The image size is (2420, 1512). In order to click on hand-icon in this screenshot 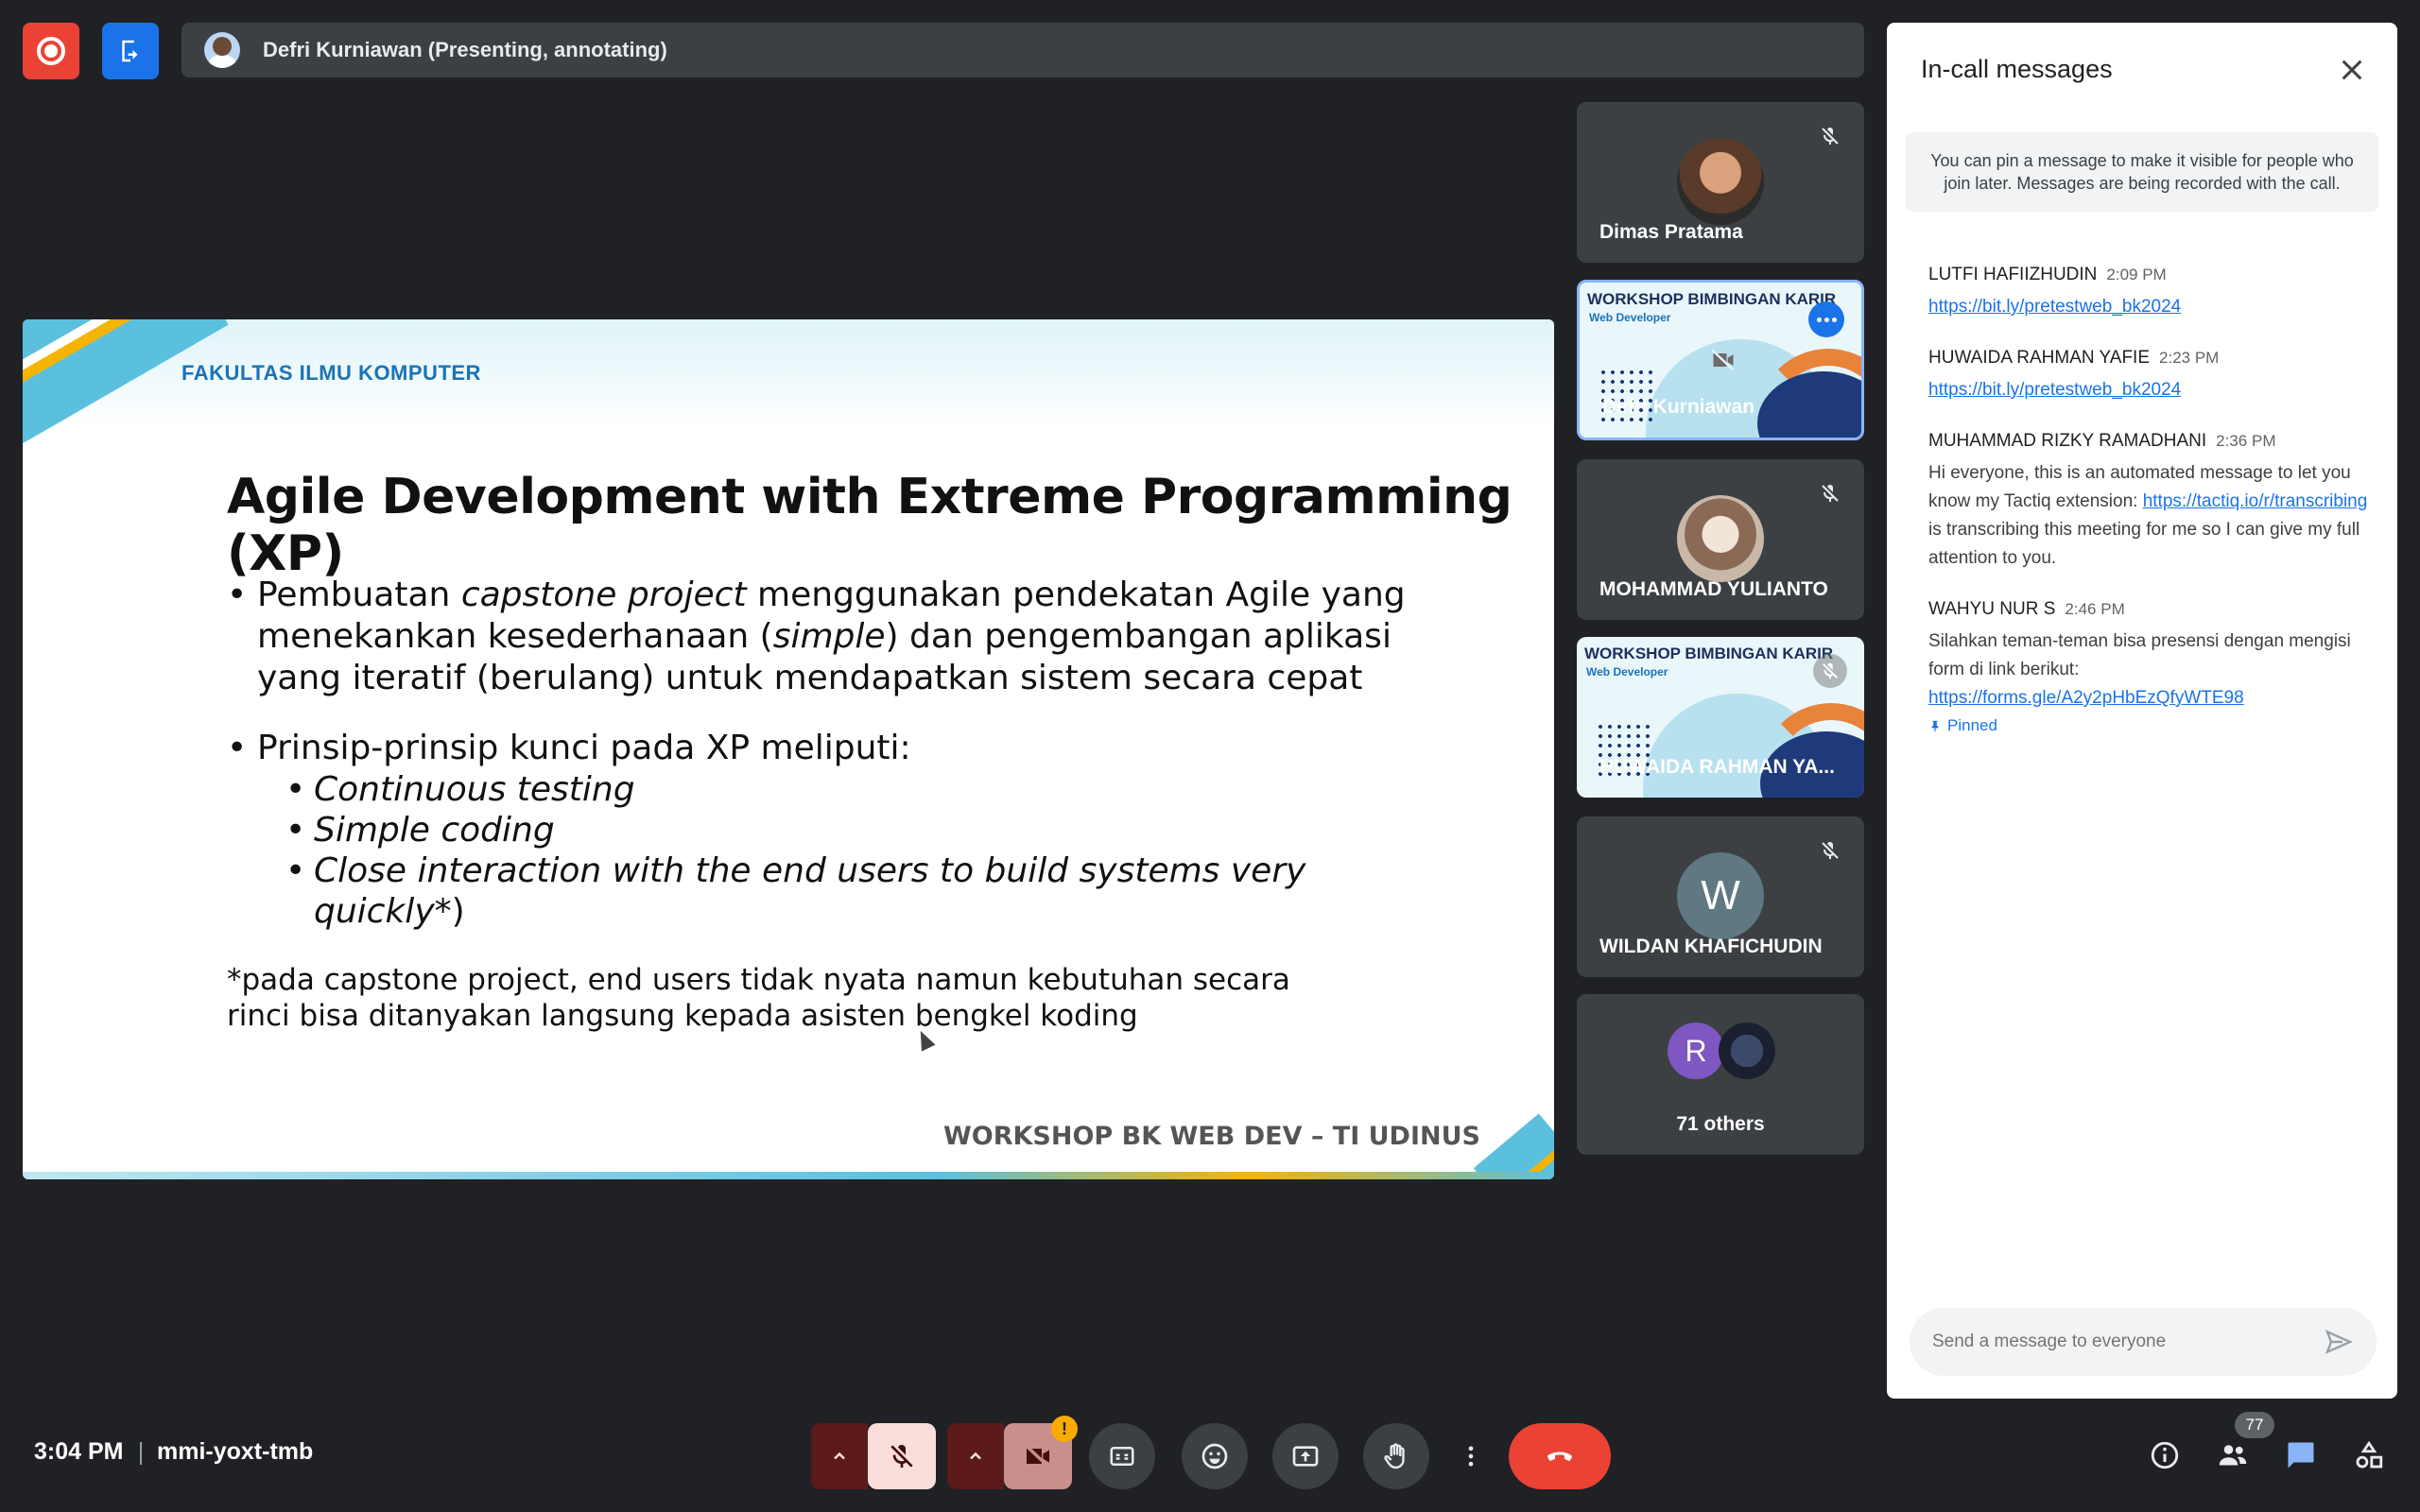, I will do `click(1395, 1456)`.